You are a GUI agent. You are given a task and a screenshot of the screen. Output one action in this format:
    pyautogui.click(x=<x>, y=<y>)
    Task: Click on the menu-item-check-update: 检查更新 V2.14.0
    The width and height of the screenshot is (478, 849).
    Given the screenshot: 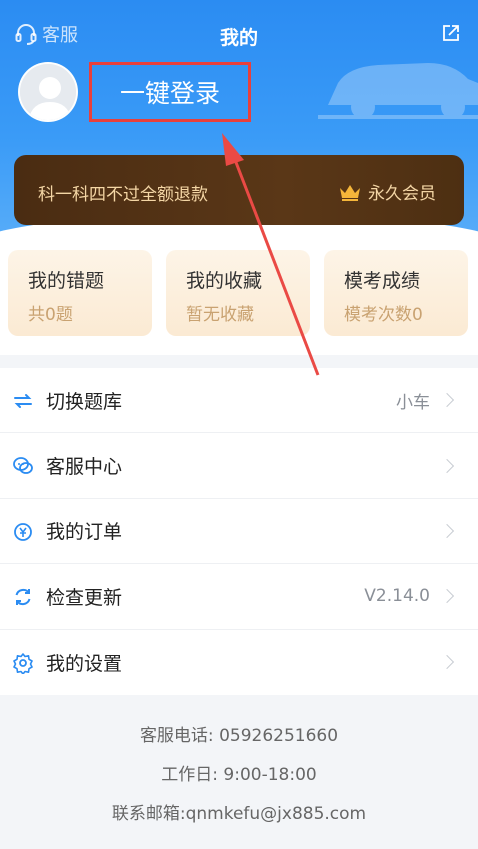 What is the action you would take?
    pyautogui.click(x=239, y=597)
    